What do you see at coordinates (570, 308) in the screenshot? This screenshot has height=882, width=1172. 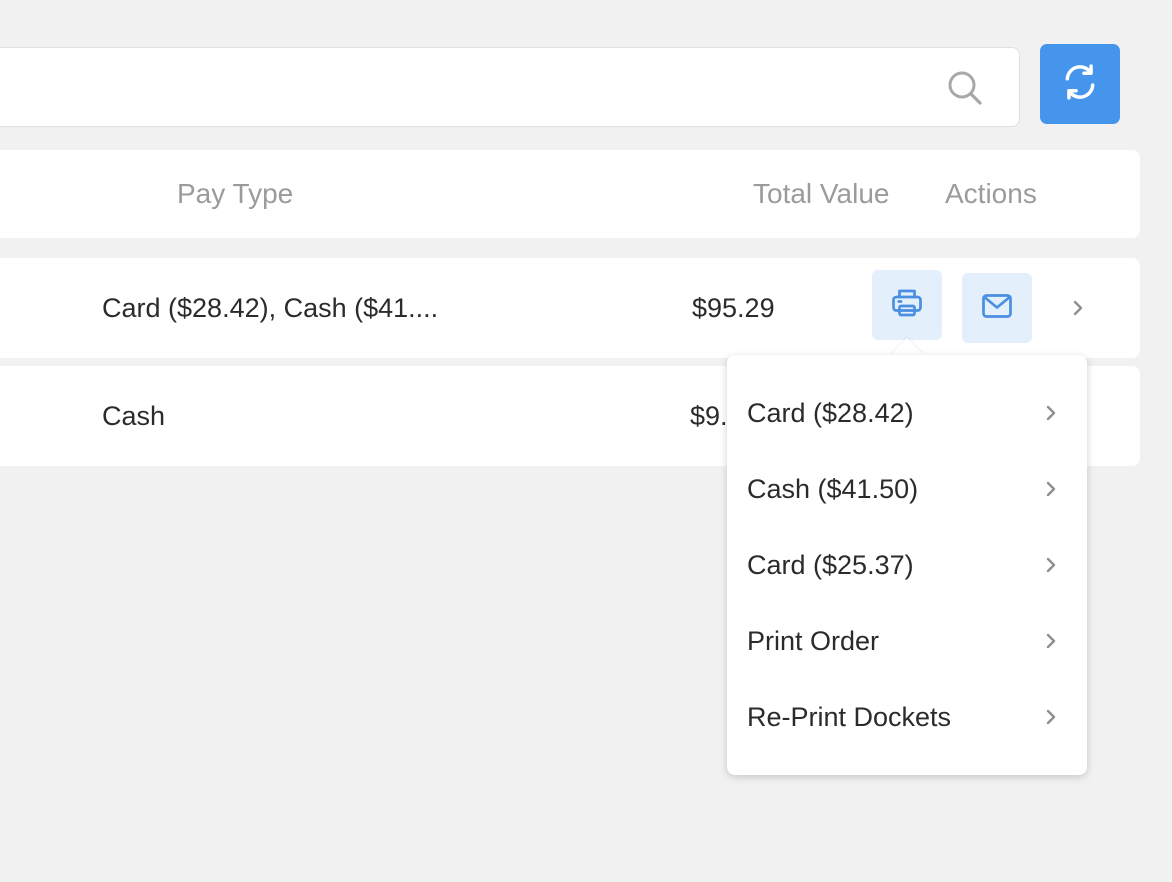 I see `table-row: Card ($28.42), Cash ($41.... $95.29` at bounding box center [570, 308].